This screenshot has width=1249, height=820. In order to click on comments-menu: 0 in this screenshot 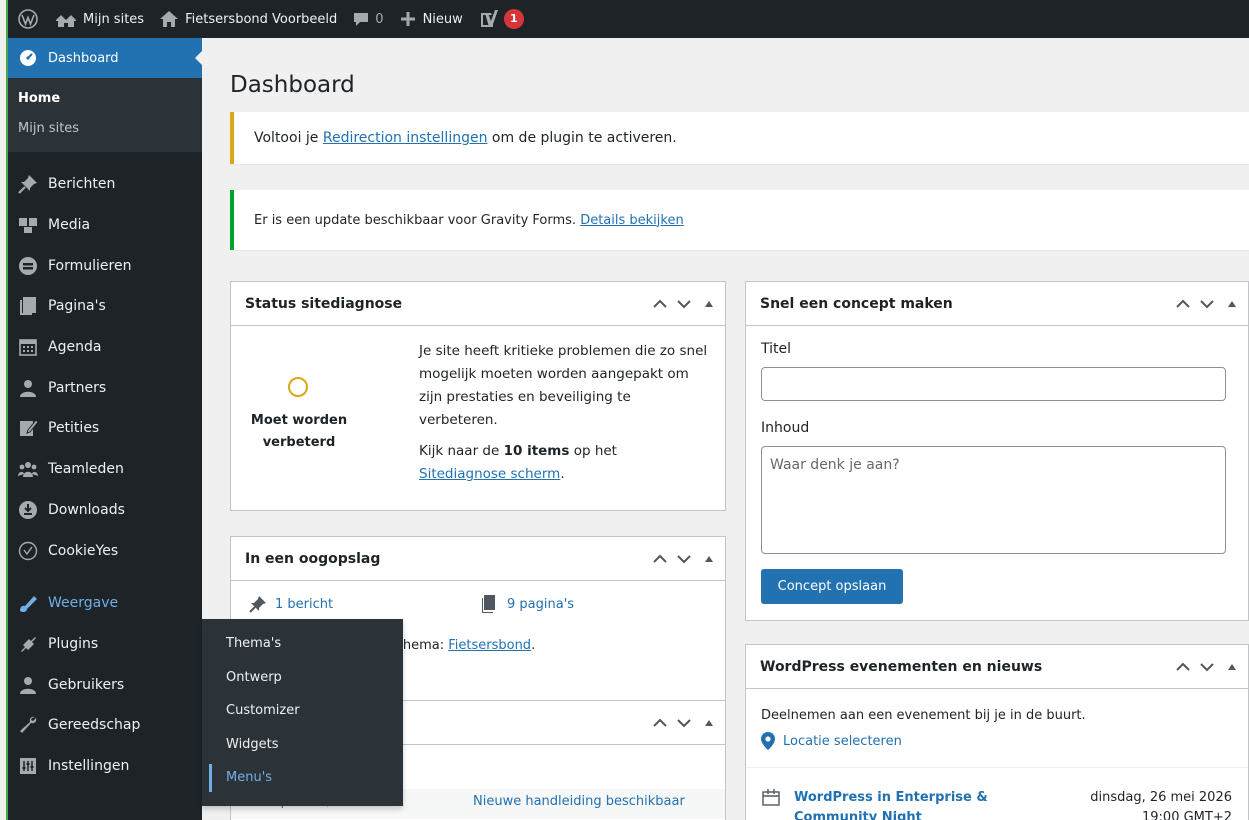, I will do `click(368, 19)`.